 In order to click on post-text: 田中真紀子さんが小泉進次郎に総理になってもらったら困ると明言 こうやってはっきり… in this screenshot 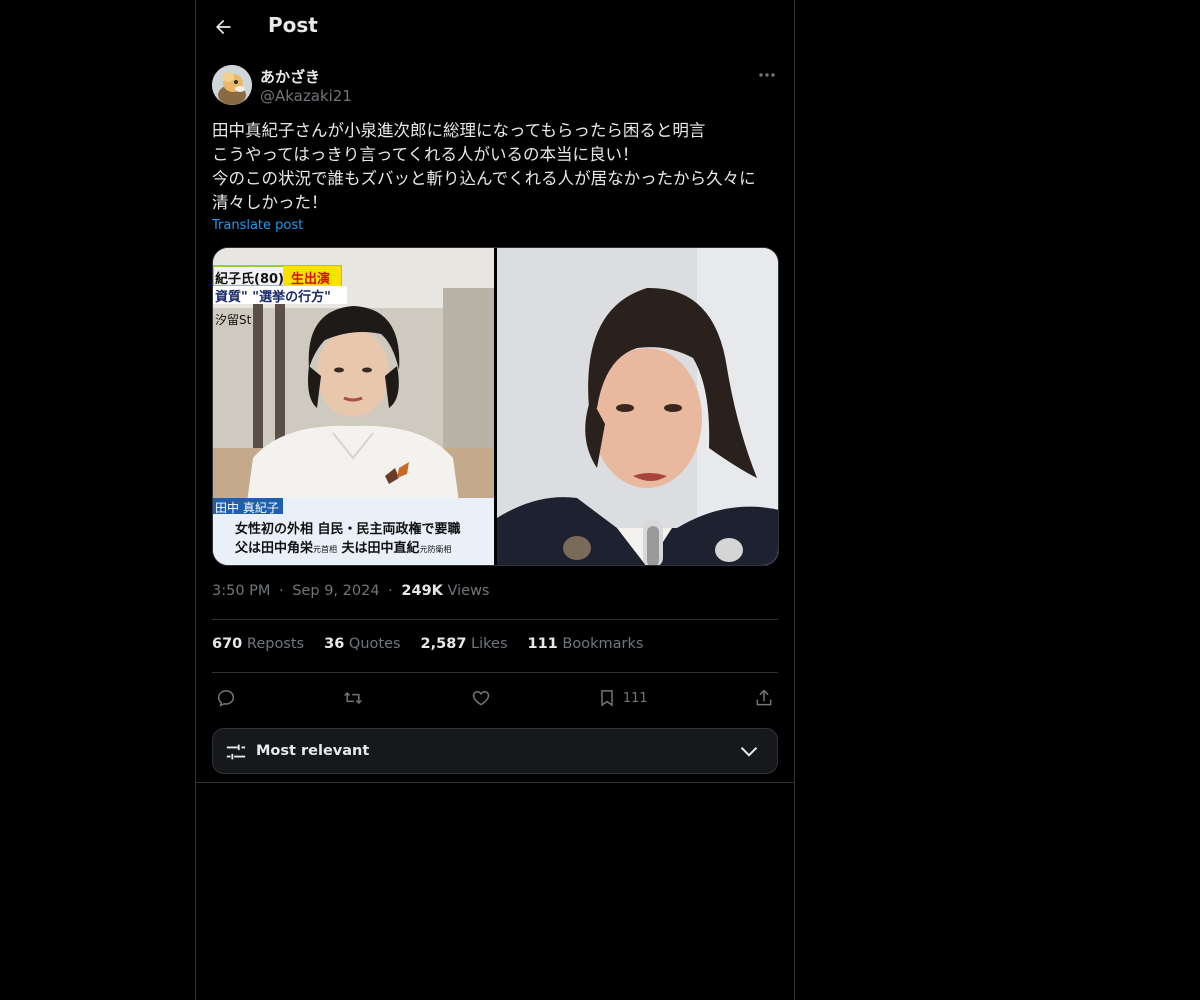, I will do `click(484, 166)`.